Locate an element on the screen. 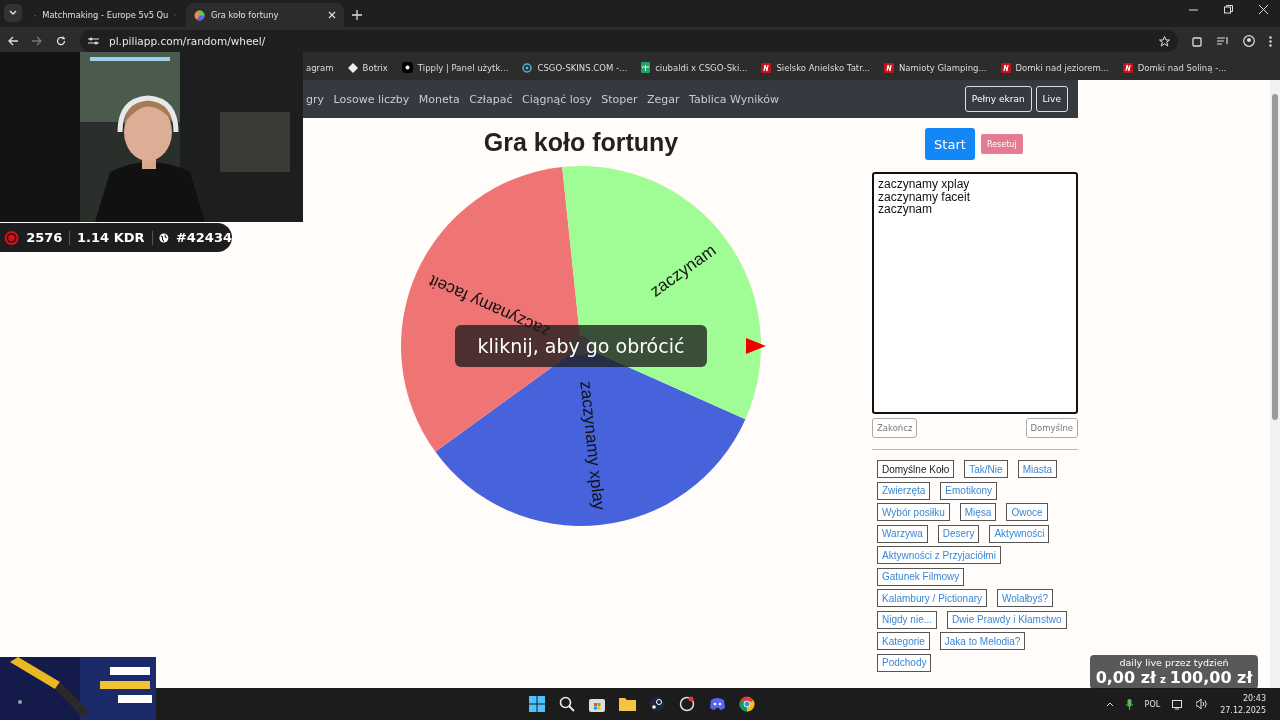  preset-button: Mięsa is located at coordinates (978, 512).